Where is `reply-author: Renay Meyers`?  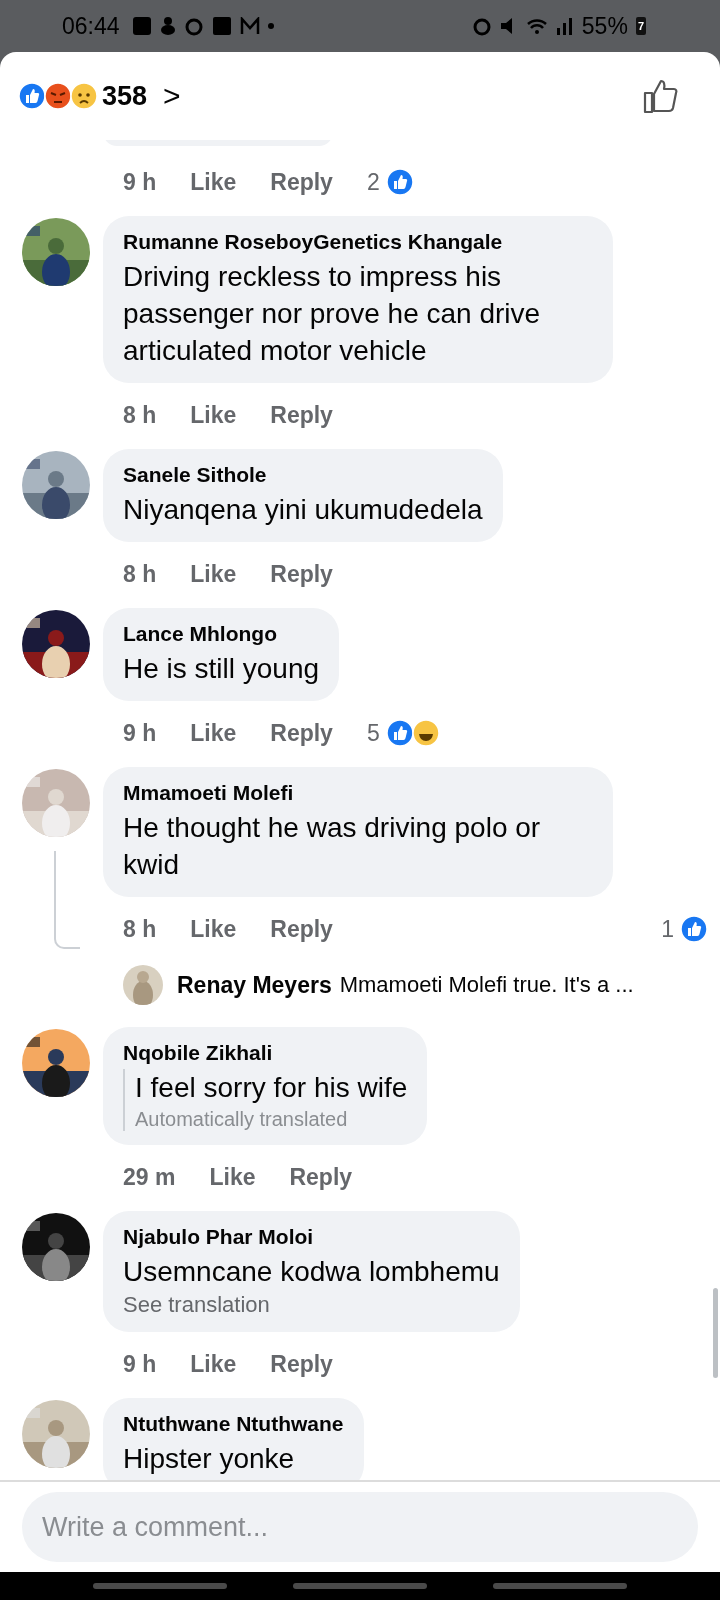
reply-author: Renay Meyers is located at coordinates (254, 985).